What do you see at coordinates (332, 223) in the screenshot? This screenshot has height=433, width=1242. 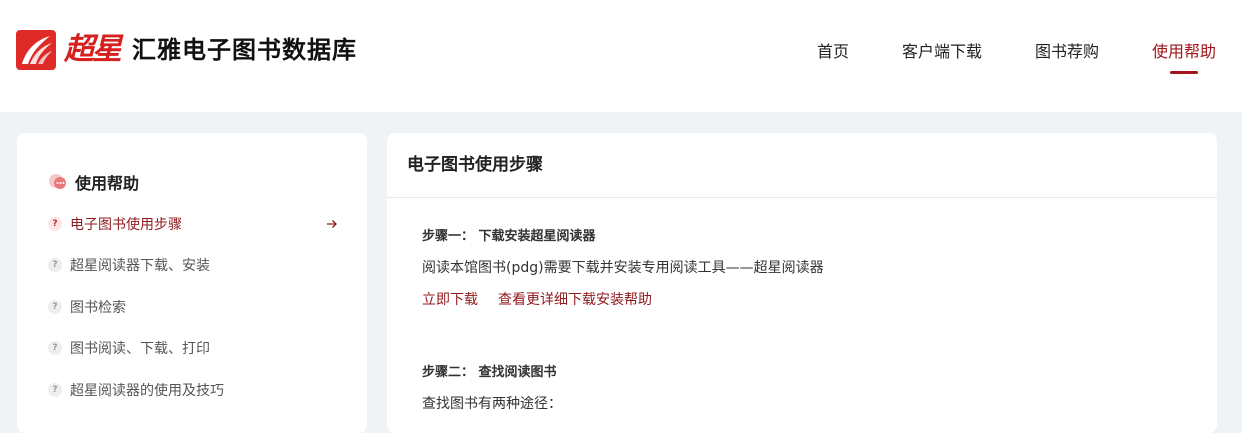 I see `arrow-right-icon` at bounding box center [332, 223].